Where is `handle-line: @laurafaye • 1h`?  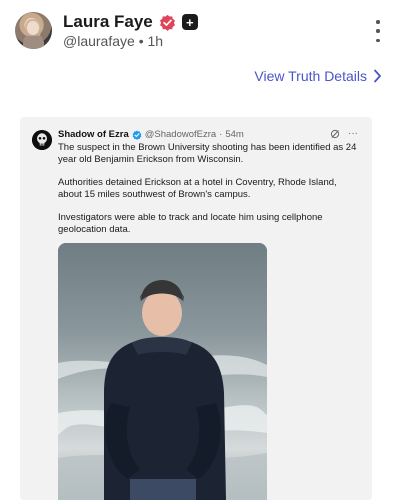 handle-line: @laurafaye • 1h is located at coordinates (113, 41).